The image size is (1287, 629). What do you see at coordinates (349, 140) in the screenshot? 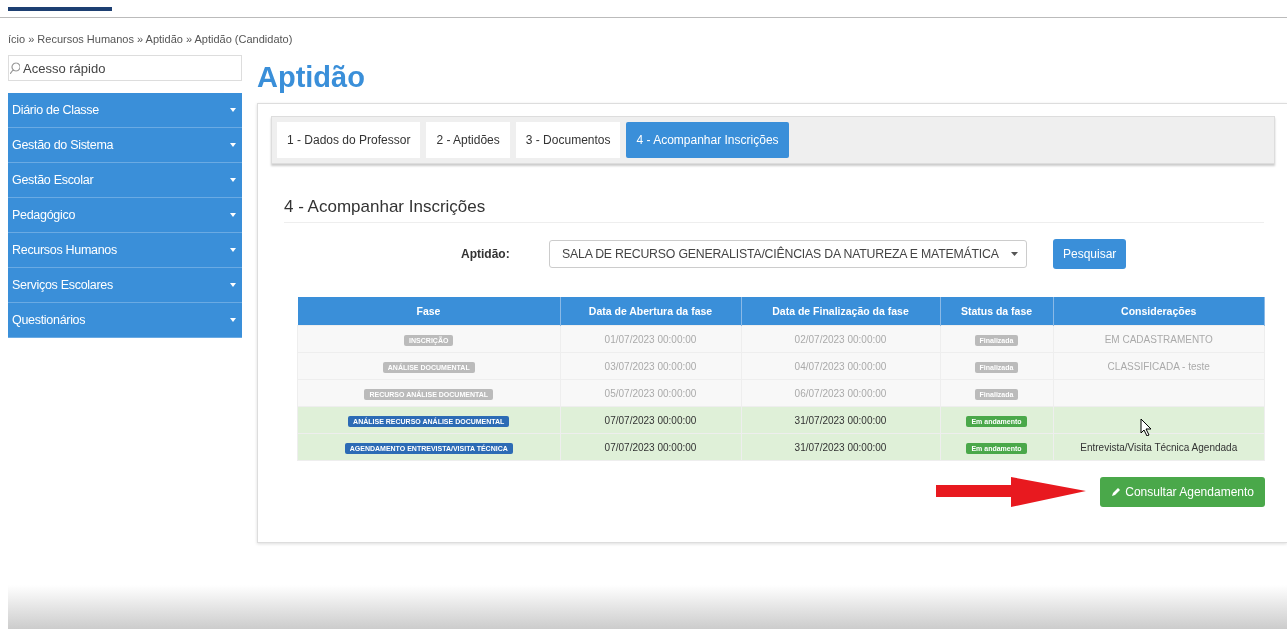
I see `tab: 1 - Dados do Professor` at bounding box center [349, 140].